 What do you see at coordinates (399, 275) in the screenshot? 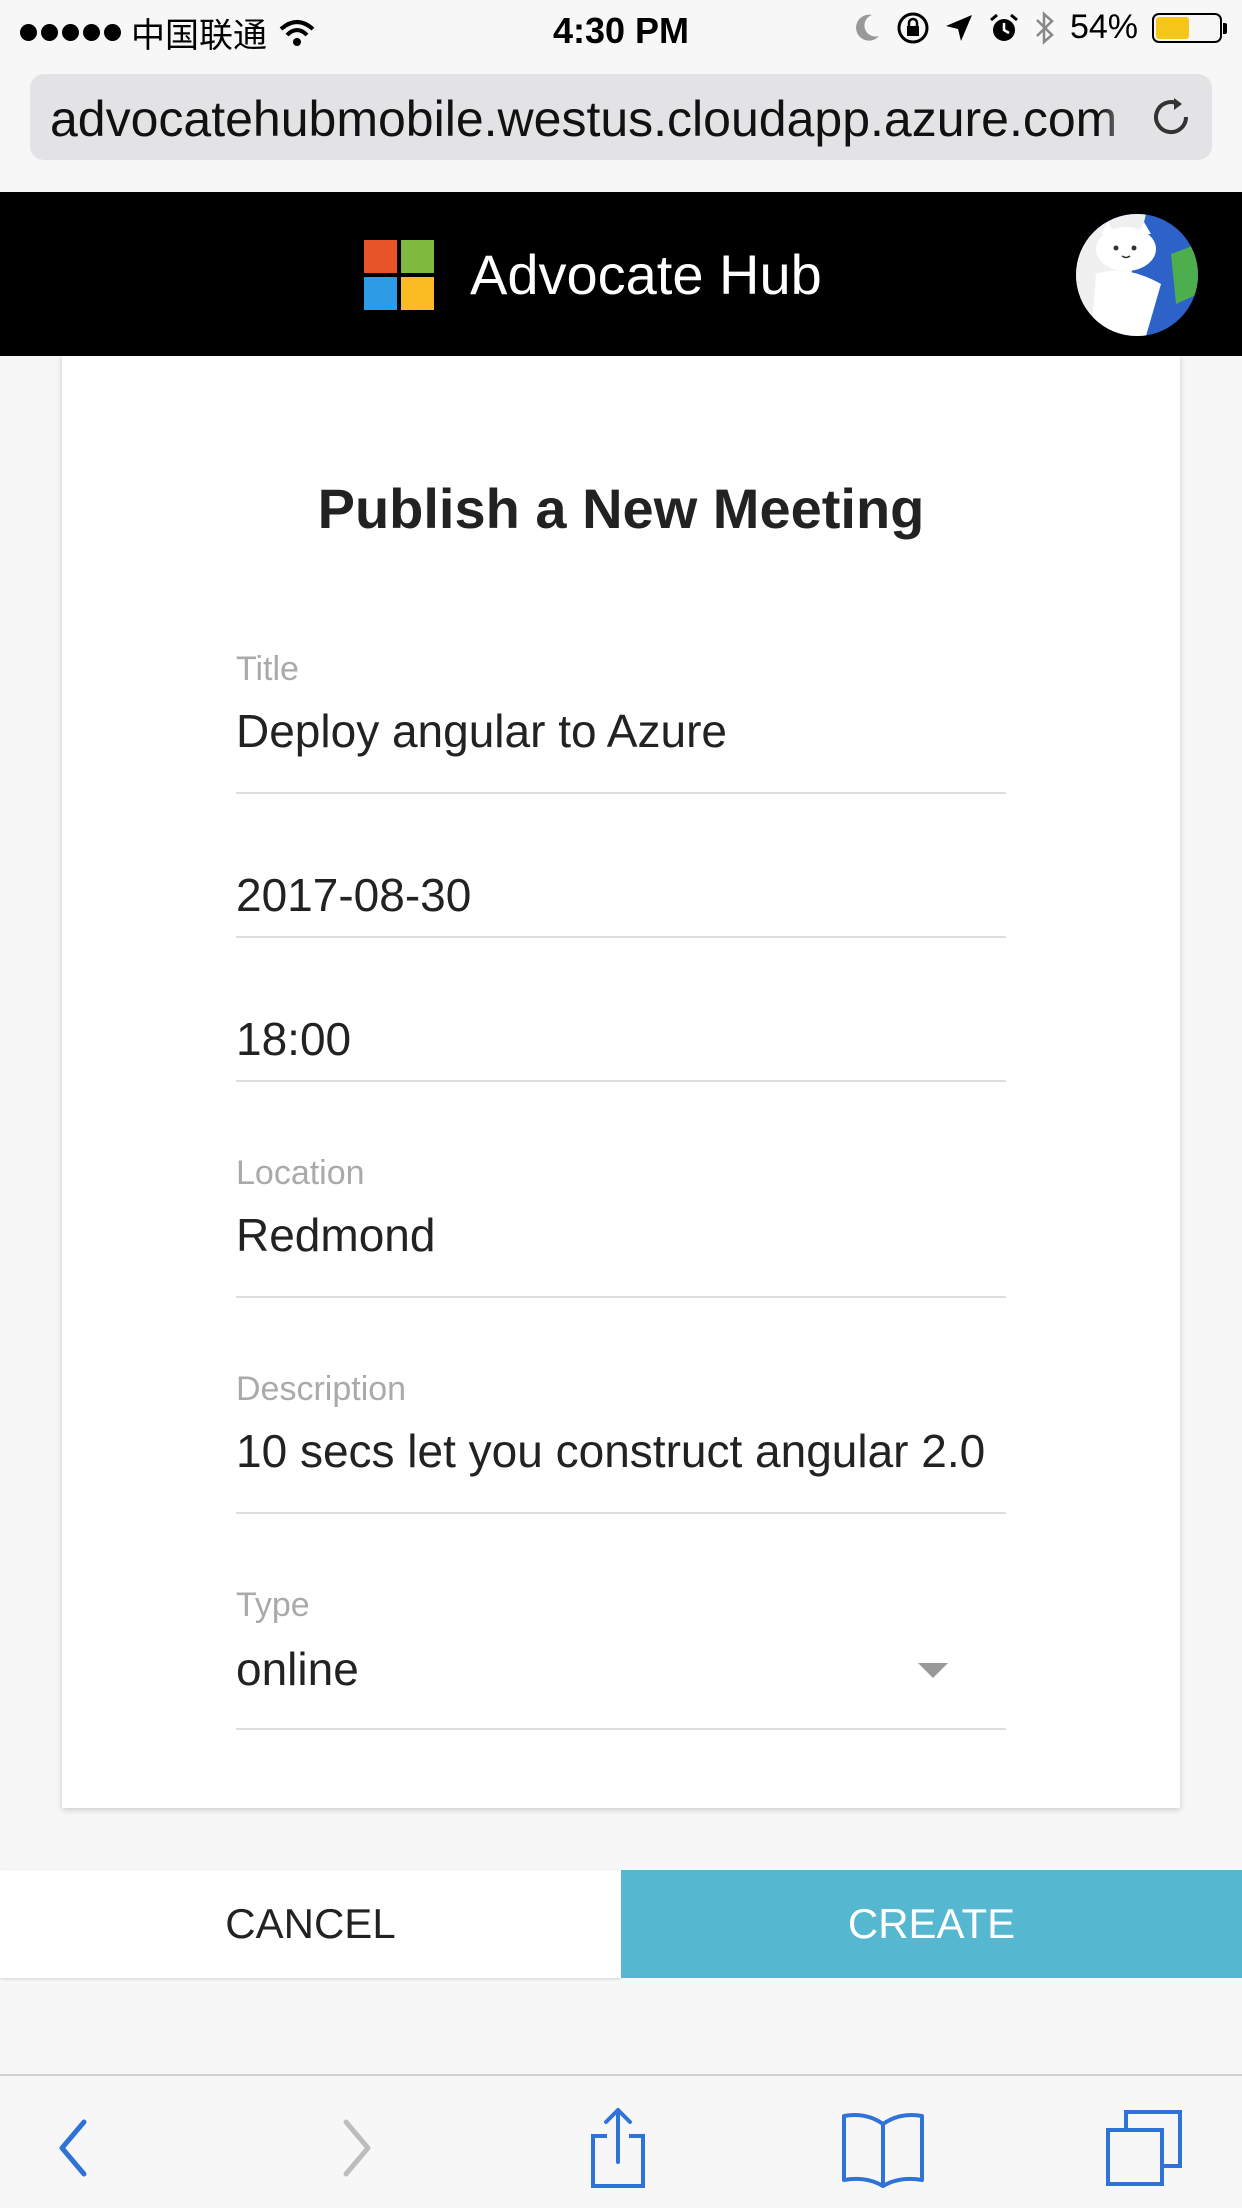
I see `microsoft-logo` at bounding box center [399, 275].